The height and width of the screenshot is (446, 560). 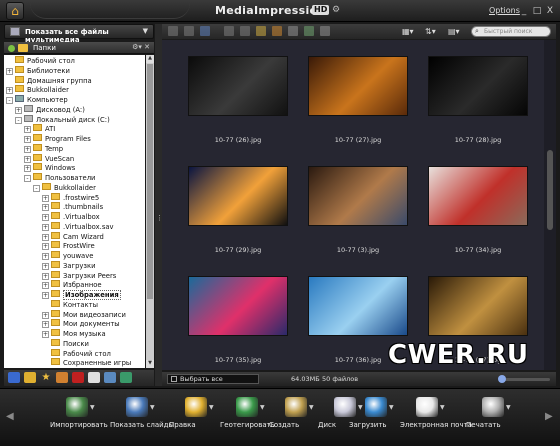 What do you see at coordinates (49, 168) in the screenshot?
I see `tree-item: + Windows` at bounding box center [49, 168].